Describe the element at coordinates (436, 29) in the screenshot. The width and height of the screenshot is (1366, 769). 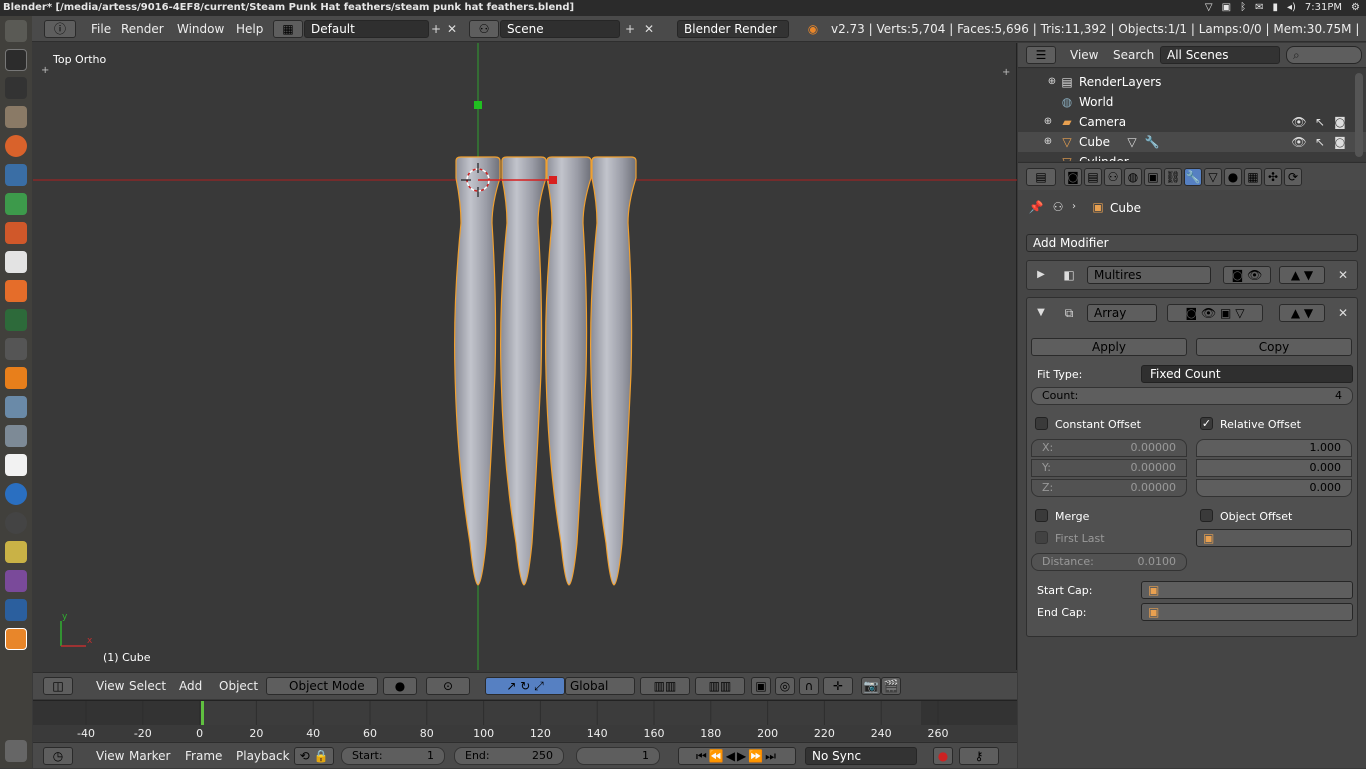
I see `add-screen-icon: +` at that location.